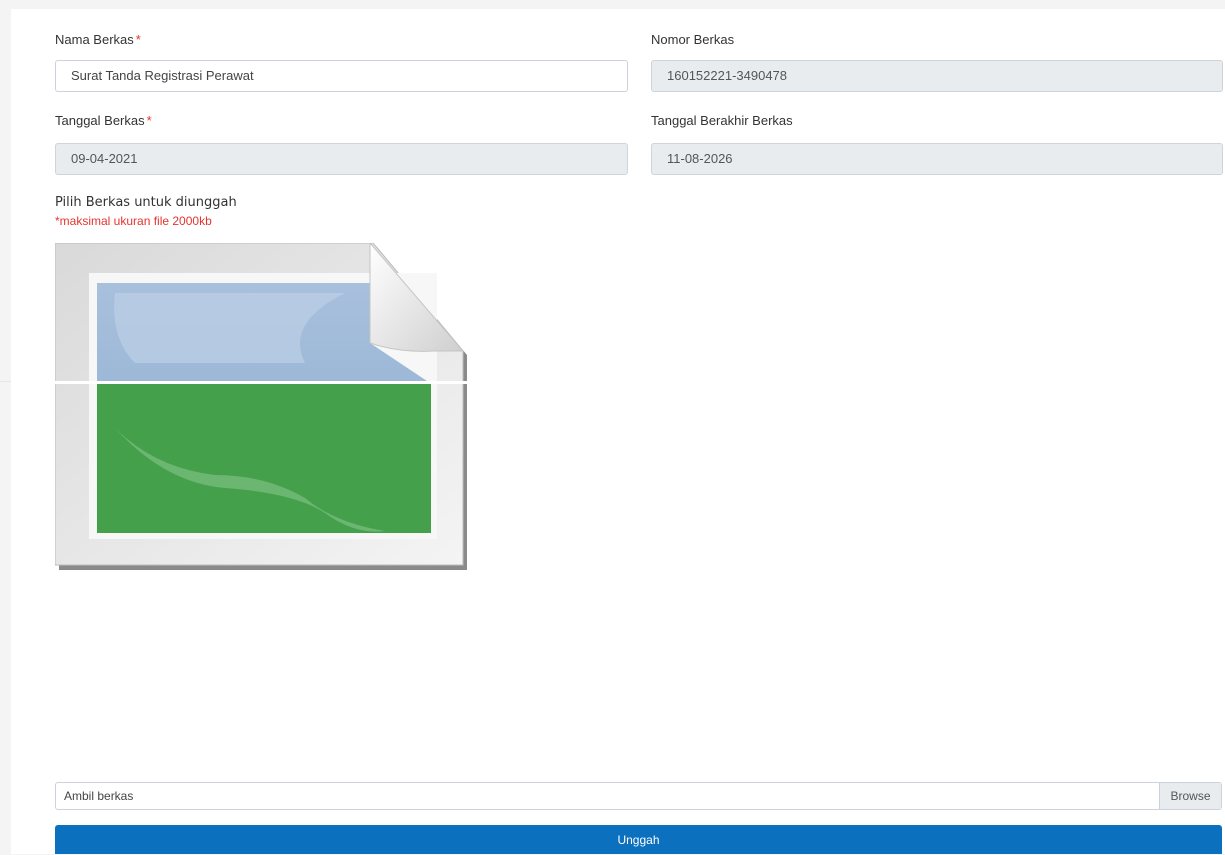 The image size is (1225, 855). I want to click on file-input-placeholder: Ambil berkas, so click(99, 796).